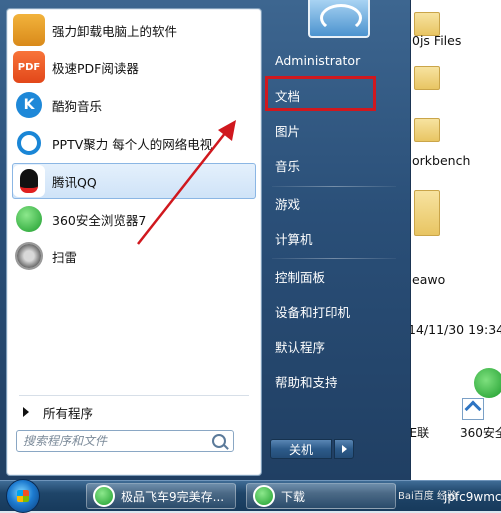 The height and width of the screenshot is (513, 501). I want to click on search-input, so click(125, 441).